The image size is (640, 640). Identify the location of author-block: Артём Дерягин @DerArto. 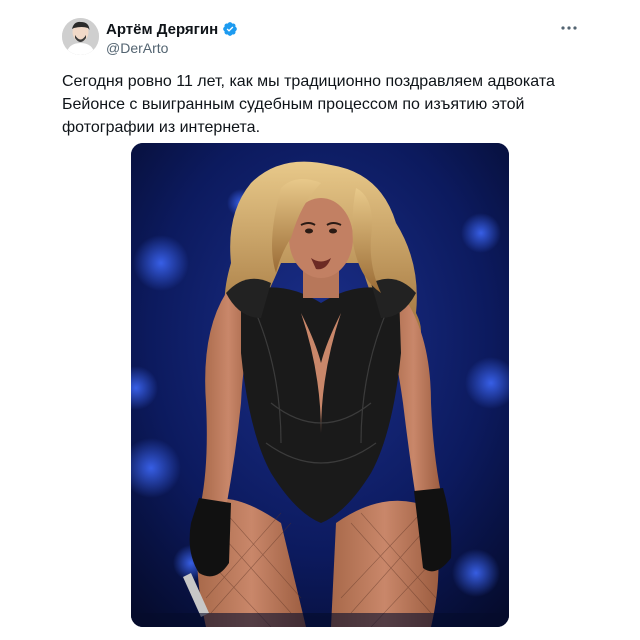
(172, 37).